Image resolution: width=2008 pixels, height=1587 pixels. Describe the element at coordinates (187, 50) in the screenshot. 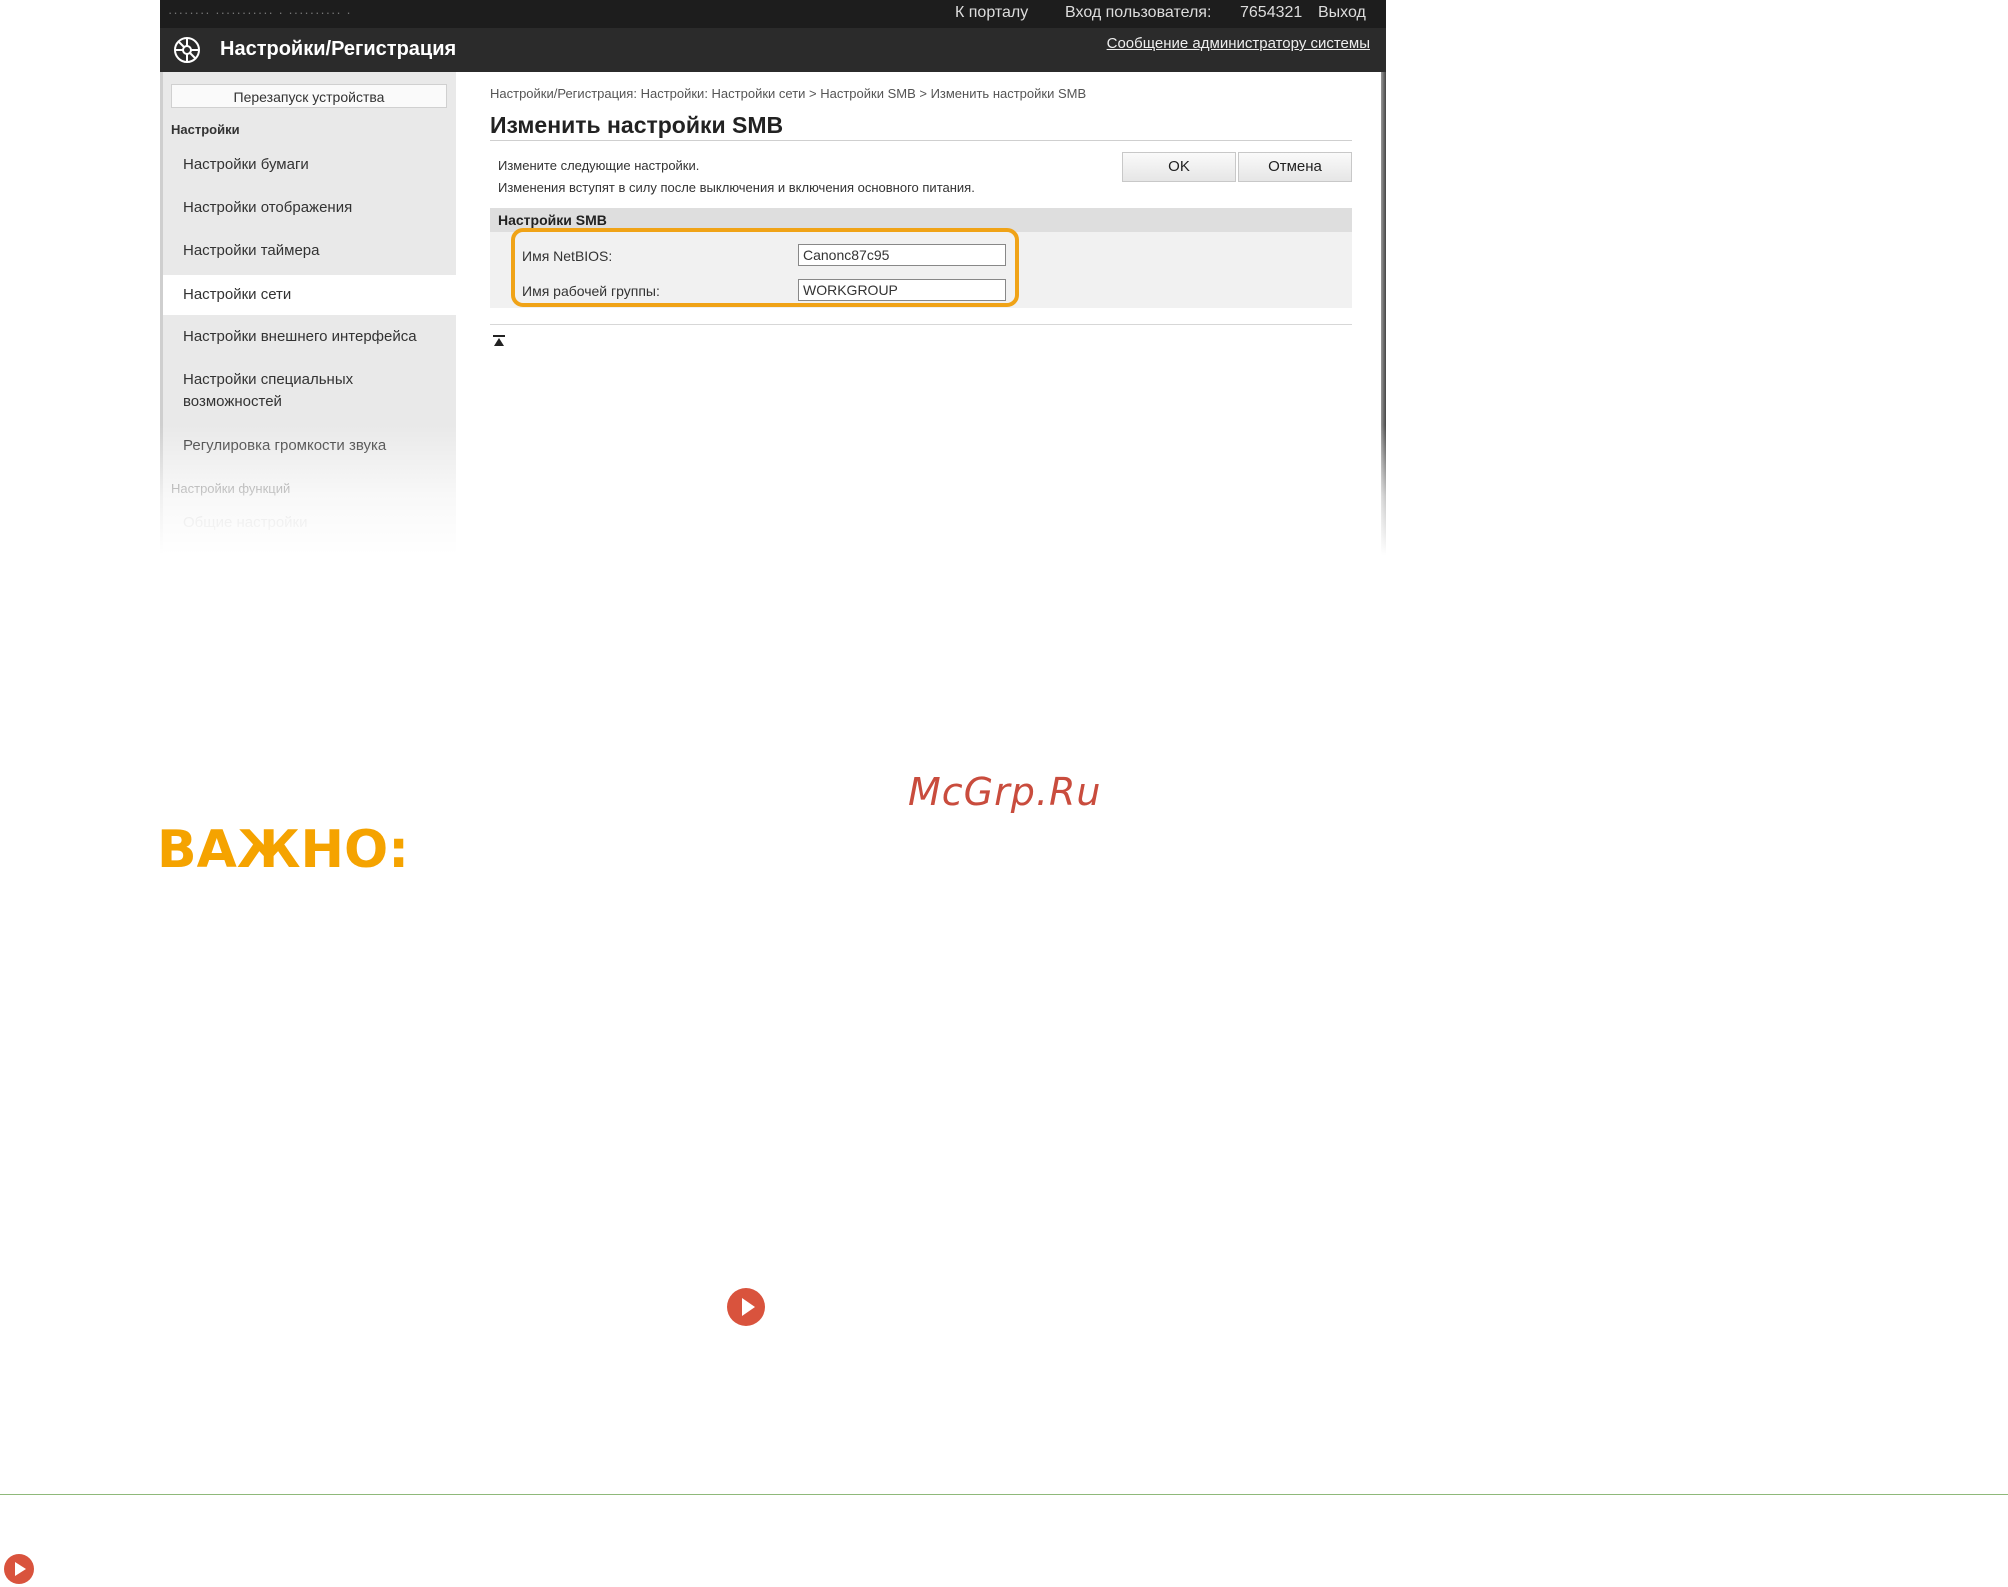

I see `settings-logo-icon` at that location.